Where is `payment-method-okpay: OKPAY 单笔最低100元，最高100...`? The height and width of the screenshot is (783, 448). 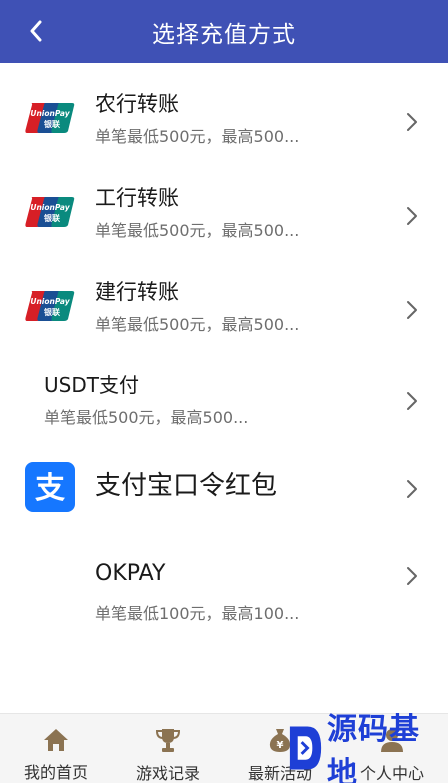
payment-method-okpay: OKPAY 单笔最低100元，最高100... is located at coordinates (224, 590).